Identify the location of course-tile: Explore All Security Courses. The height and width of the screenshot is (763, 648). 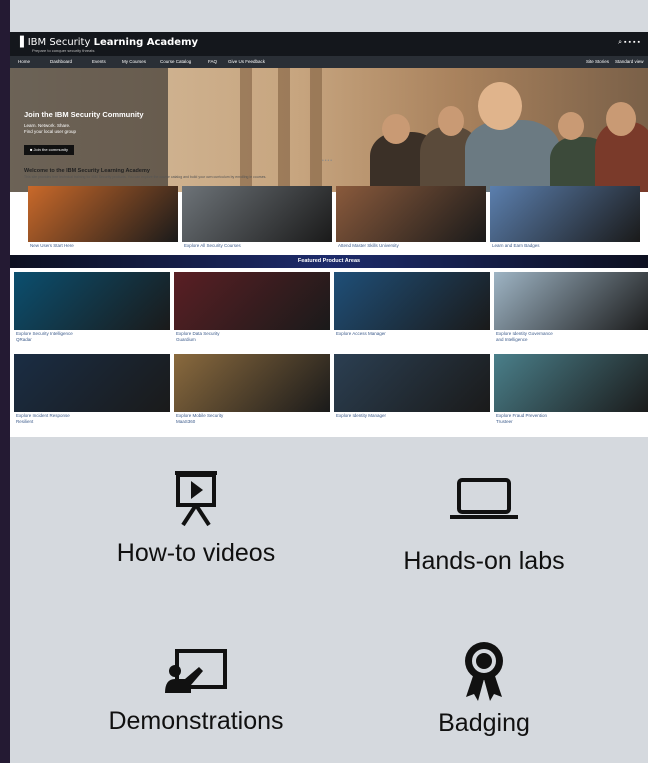
(257, 219).